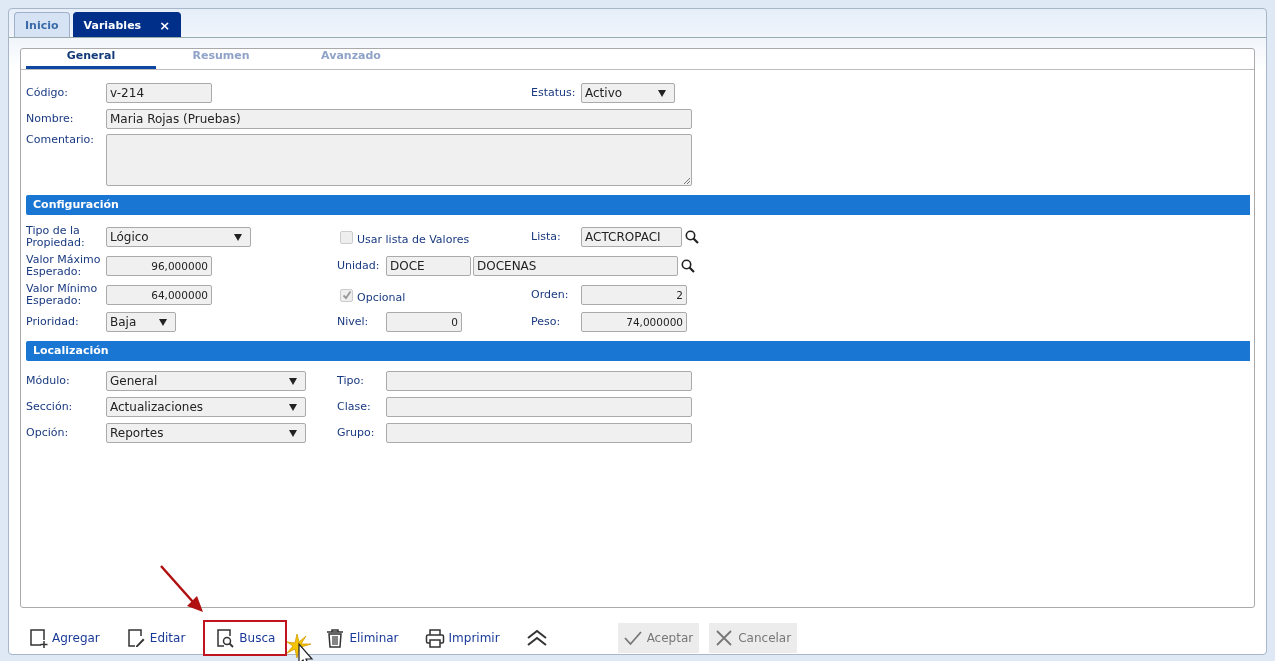  Describe the element at coordinates (413, 239) in the screenshot. I see `checkbox-label: Usar lista de Valores` at that location.